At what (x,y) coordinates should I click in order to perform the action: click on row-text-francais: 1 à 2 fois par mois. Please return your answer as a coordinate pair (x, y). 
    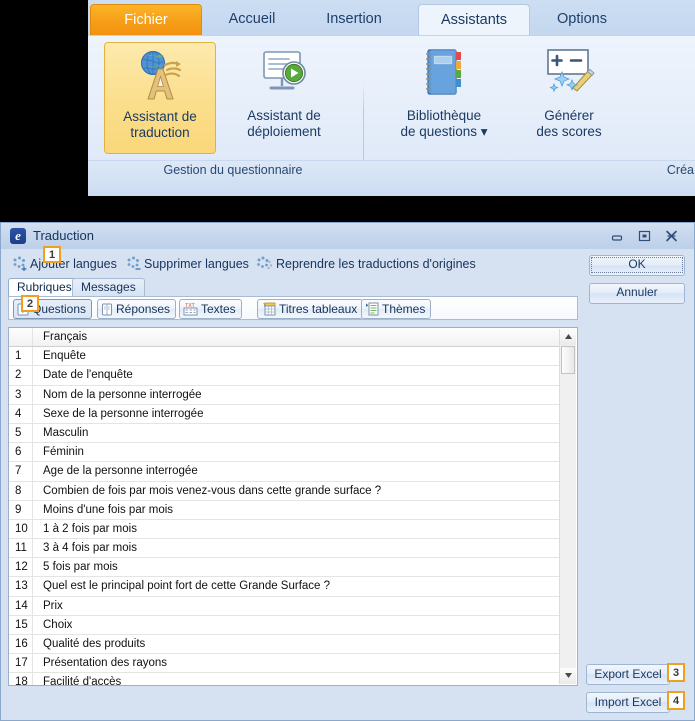
    Looking at the image, I should click on (90, 528).